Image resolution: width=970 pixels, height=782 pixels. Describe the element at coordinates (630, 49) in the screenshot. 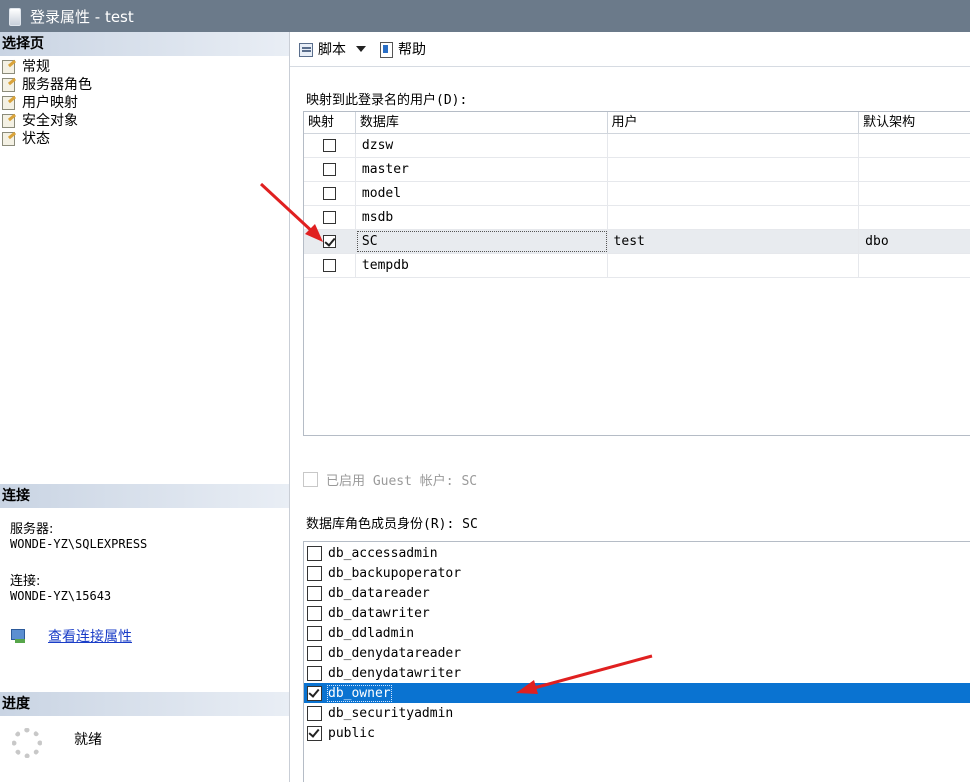

I see `toolbar: 脚本 帮助` at that location.